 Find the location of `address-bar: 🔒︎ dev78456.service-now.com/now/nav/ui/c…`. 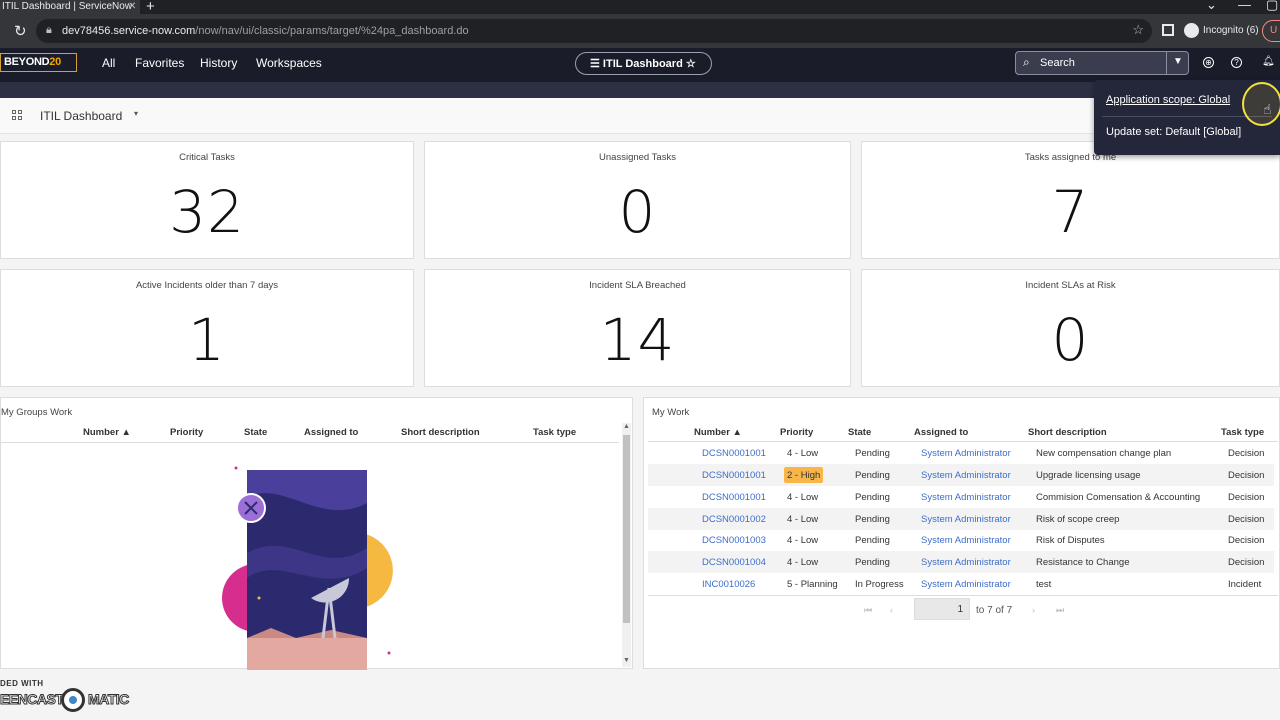

address-bar: 🔒︎ dev78456.service-now.com/now/nav/ui/c… is located at coordinates (594, 31).